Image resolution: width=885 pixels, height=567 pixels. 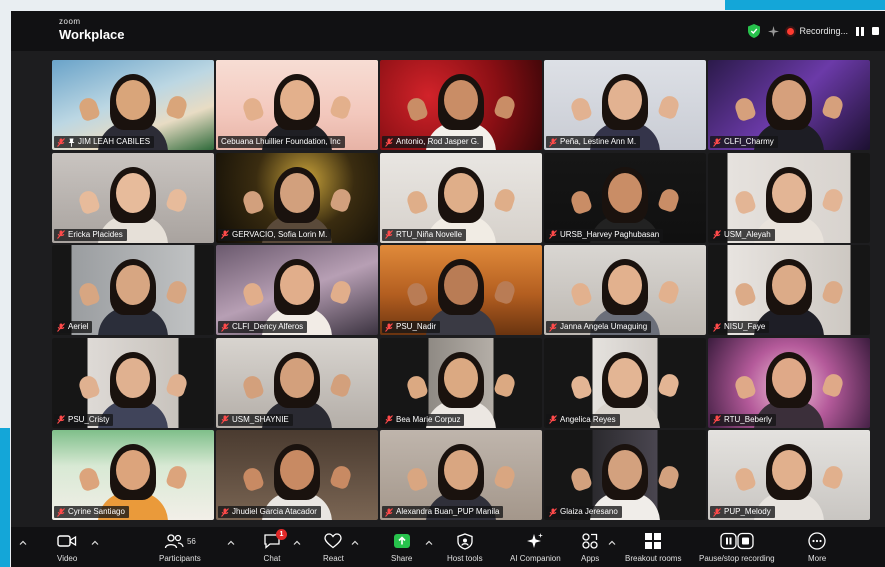 I want to click on participant-nametag: RTU_Beberly, so click(x=743, y=419).